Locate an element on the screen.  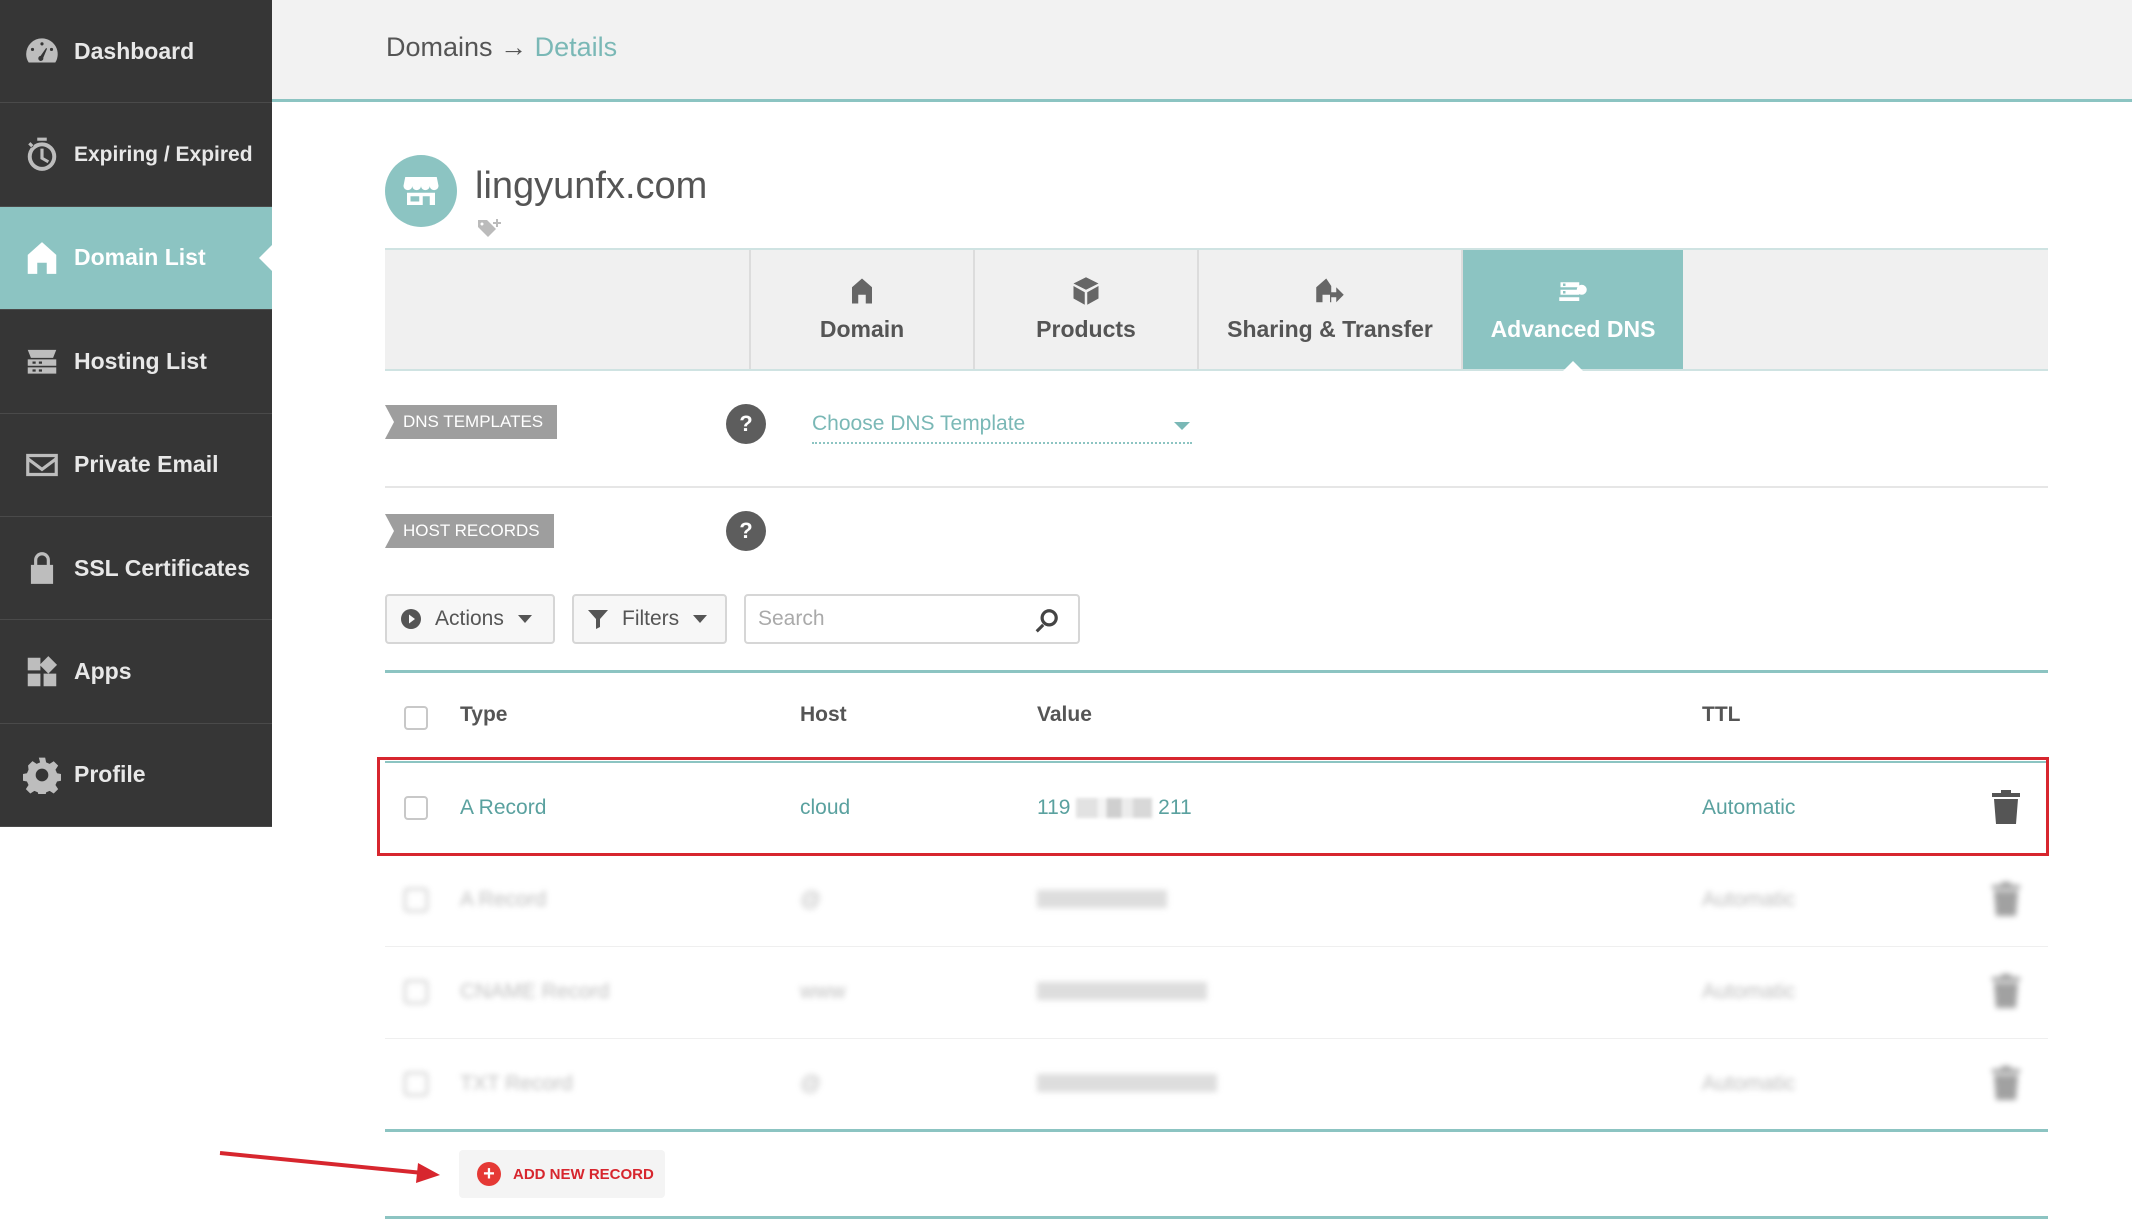
table-row: CNAME Record www Automatic is located at coordinates (1216, 992).